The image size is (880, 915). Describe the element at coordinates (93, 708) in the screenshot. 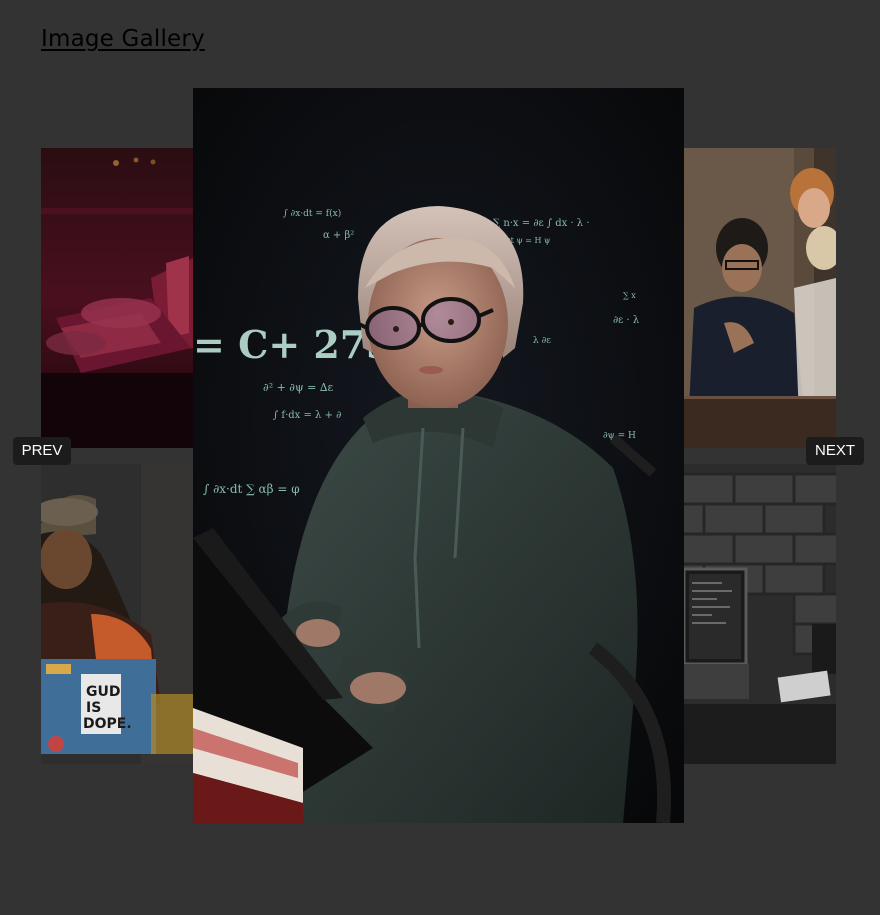

I see `svg-text: IS` at that location.